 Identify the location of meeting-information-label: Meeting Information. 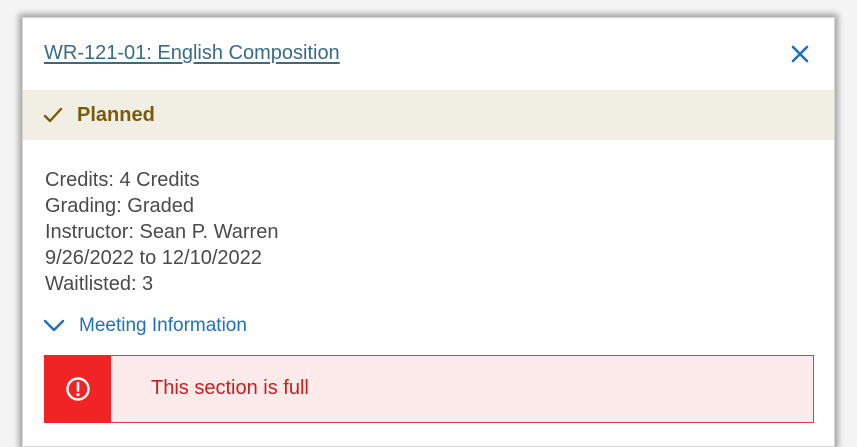
(163, 325).